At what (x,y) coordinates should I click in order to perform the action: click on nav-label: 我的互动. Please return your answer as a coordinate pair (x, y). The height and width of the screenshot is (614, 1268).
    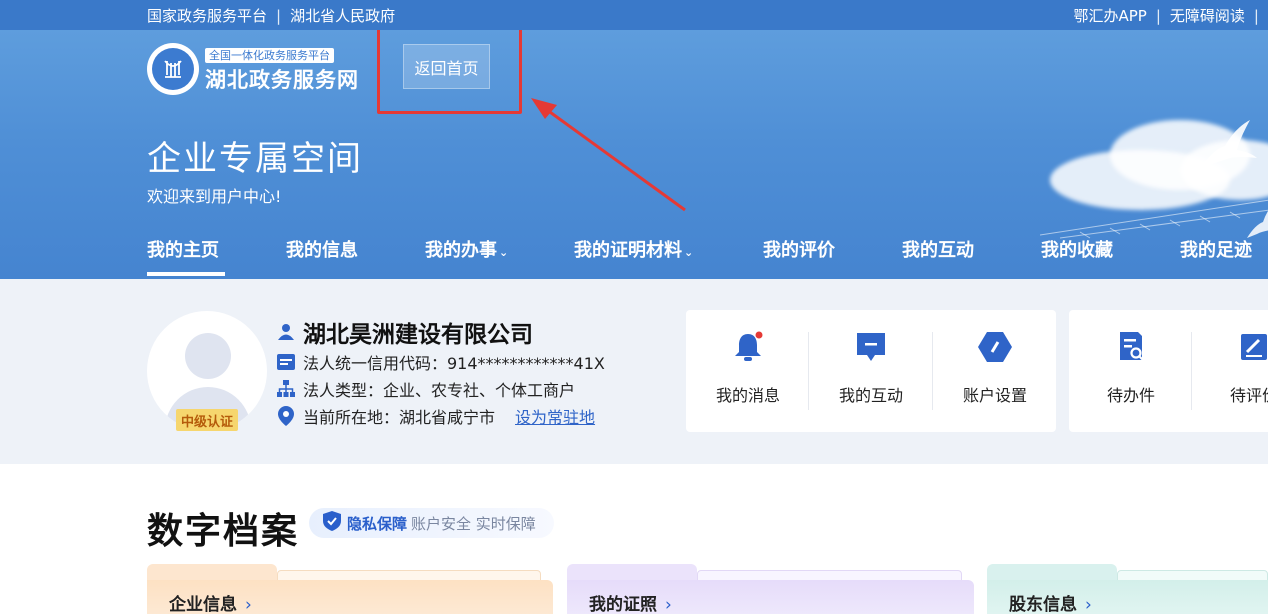
    Looking at the image, I should click on (938, 250).